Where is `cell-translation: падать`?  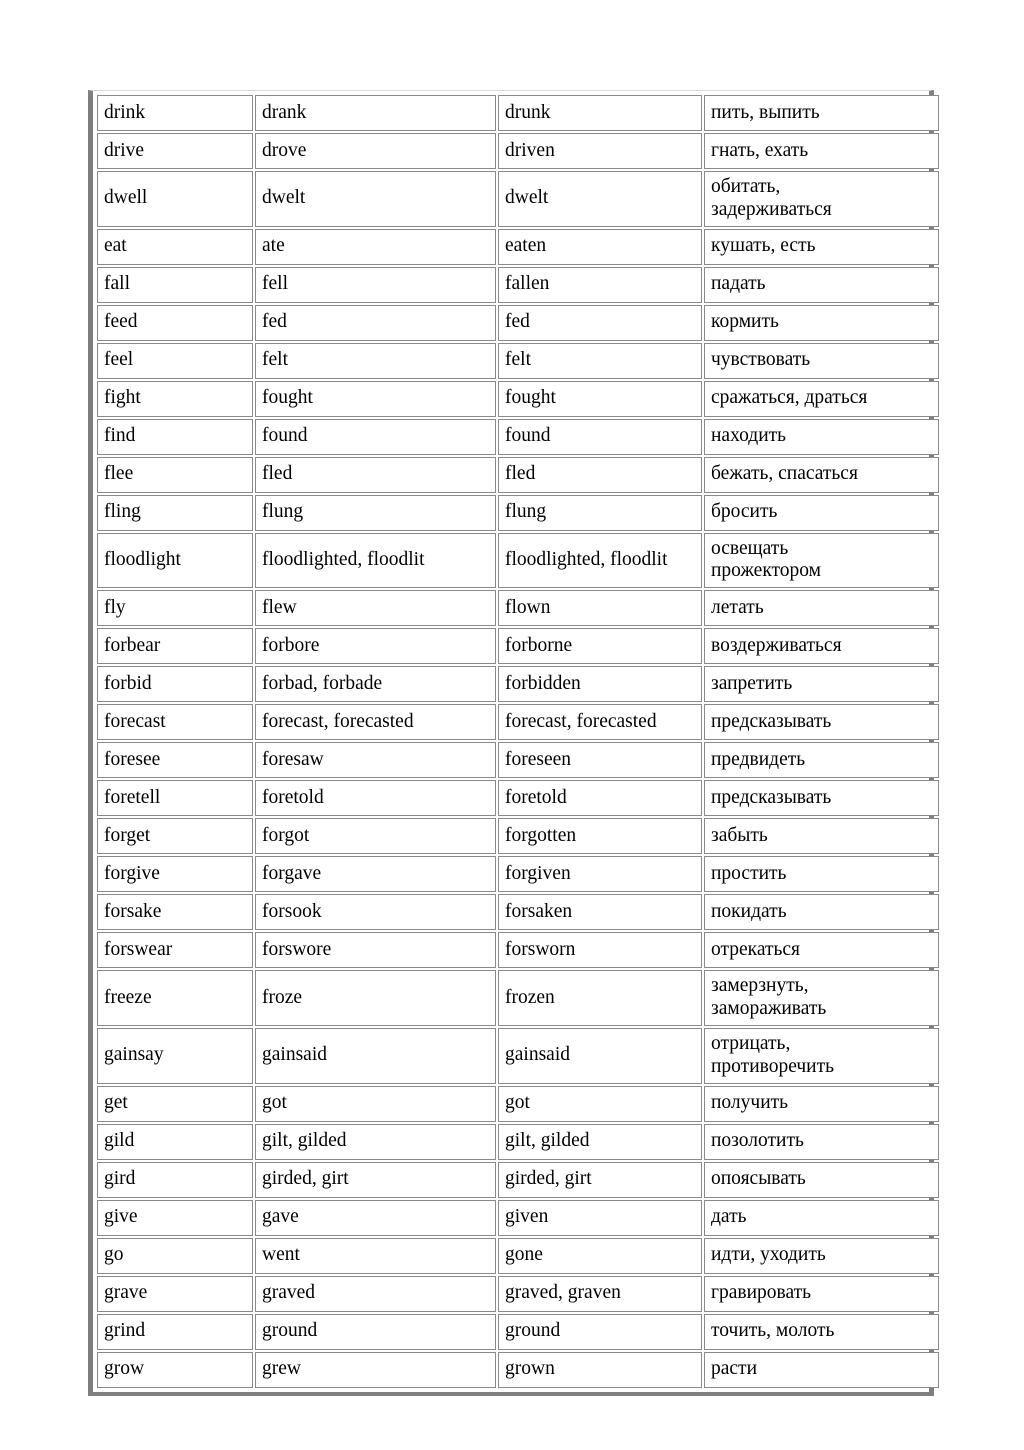
cell-translation: падать is located at coordinates (821, 284).